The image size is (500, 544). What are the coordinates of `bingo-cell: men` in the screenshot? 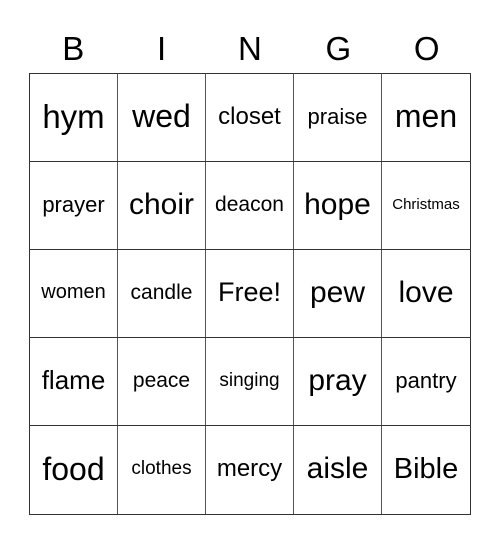 It's located at (426, 118).